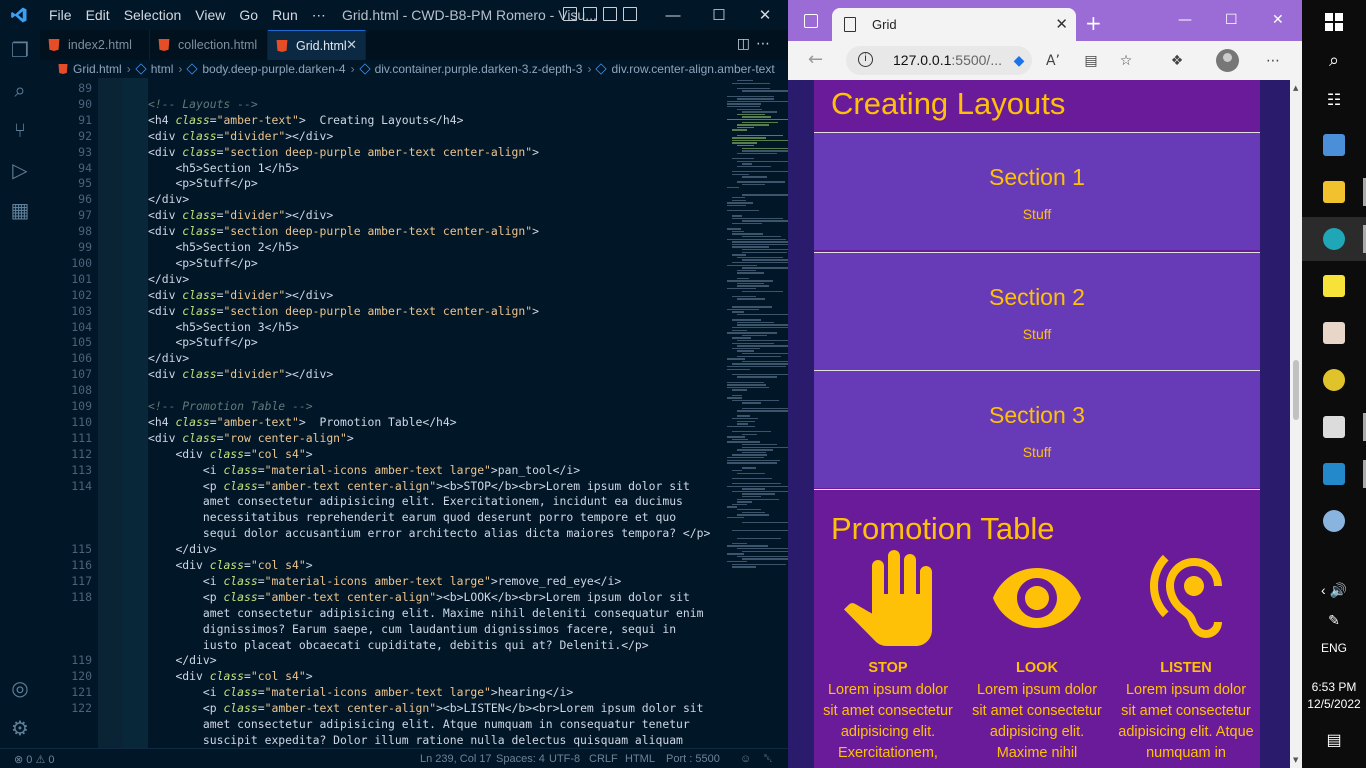 The image size is (1366, 768). Describe the element at coordinates (719, 15) in the screenshot. I see `maximize-icon: ☐` at that location.